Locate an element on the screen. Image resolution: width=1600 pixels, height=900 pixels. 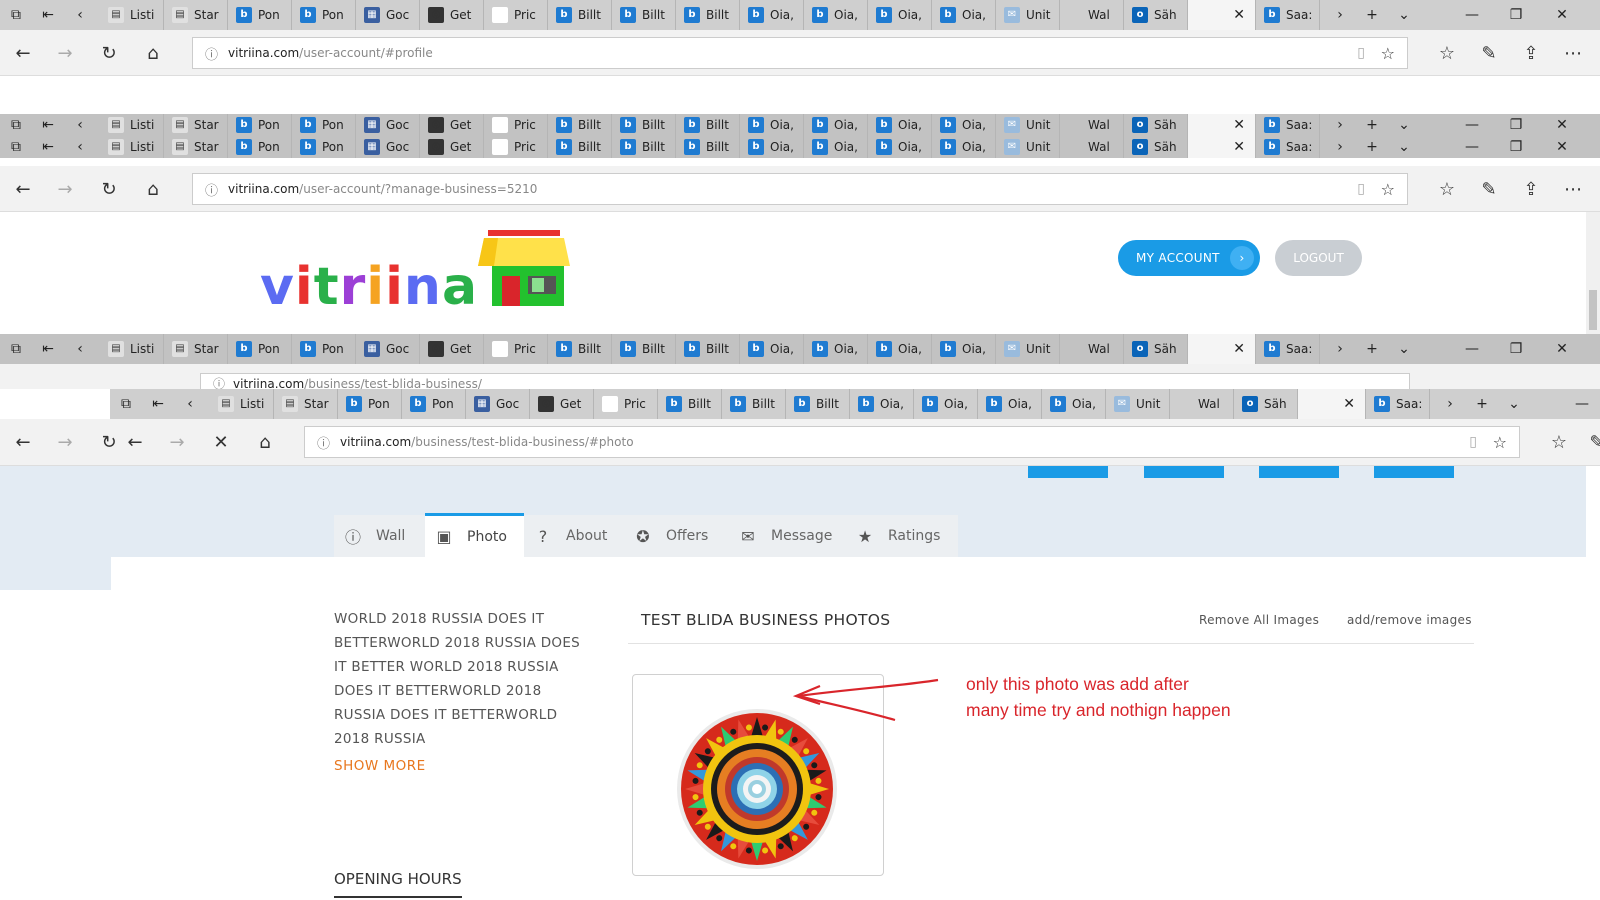
browser-tab: ✉ Unit is located at coordinates (1028, 147).